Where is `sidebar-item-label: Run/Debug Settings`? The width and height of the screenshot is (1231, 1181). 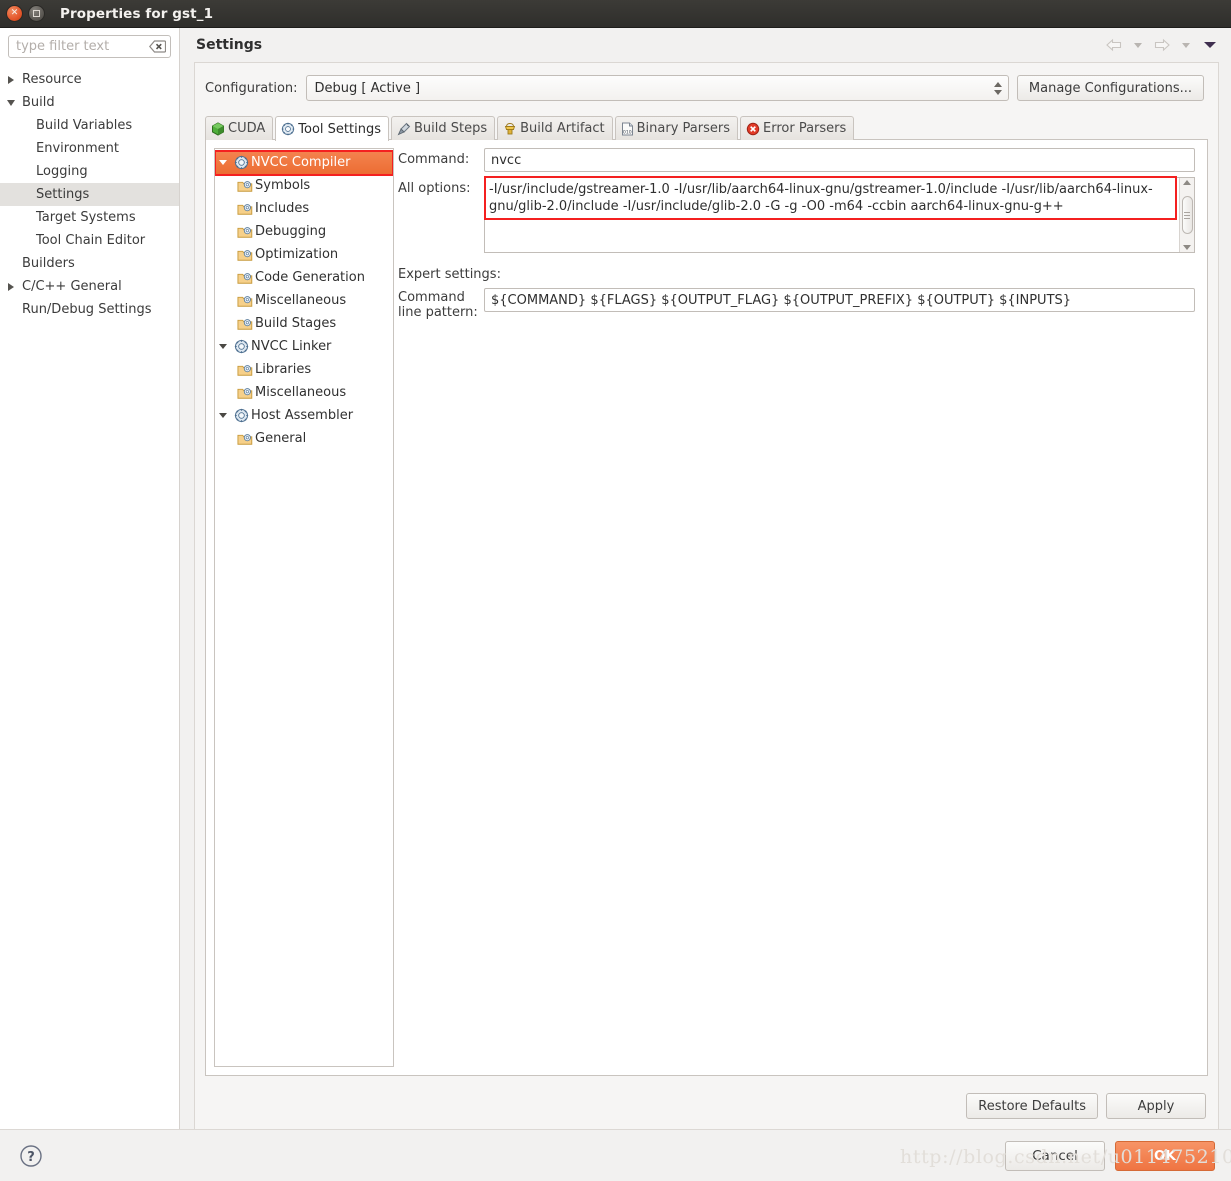
sidebar-item-label: Run/Debug Settings is located at coordinates (87, 309).